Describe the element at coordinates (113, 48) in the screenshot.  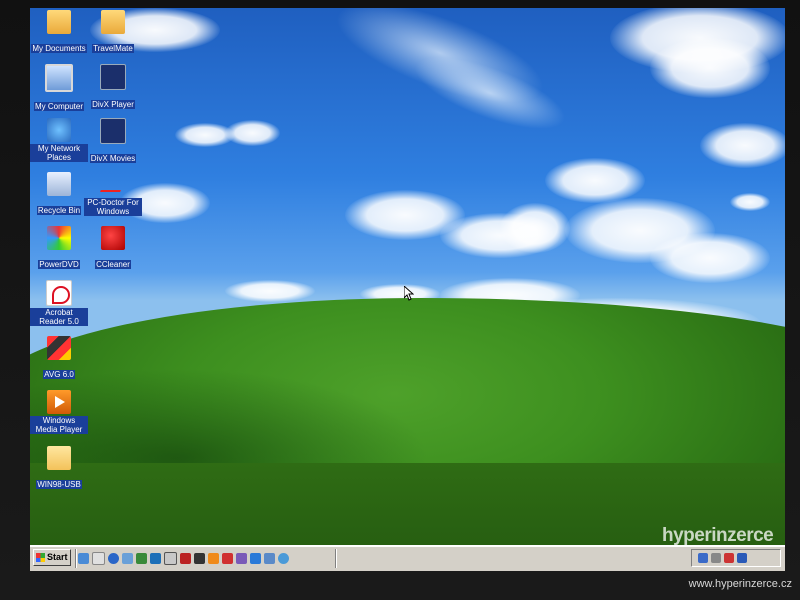
I see `icon-label: TravelMate` at that location.